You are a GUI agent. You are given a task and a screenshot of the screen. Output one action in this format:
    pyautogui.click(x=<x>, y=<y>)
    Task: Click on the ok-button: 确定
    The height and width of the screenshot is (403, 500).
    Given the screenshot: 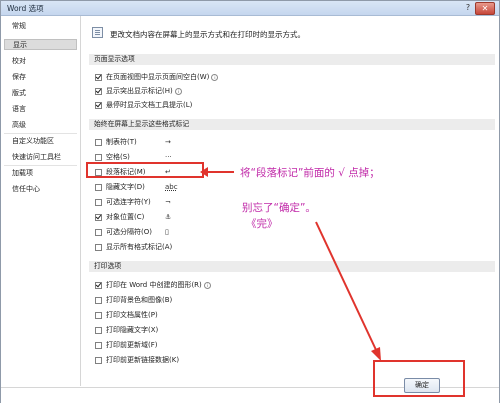 What is the action you would take?
    pyautogui.click(x=422, y=385)
    